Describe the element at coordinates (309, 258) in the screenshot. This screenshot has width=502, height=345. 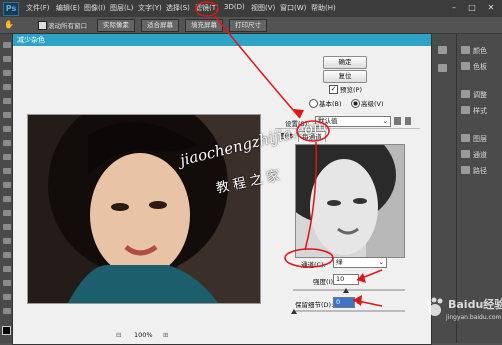
I see `channel-select-circle` at that location.